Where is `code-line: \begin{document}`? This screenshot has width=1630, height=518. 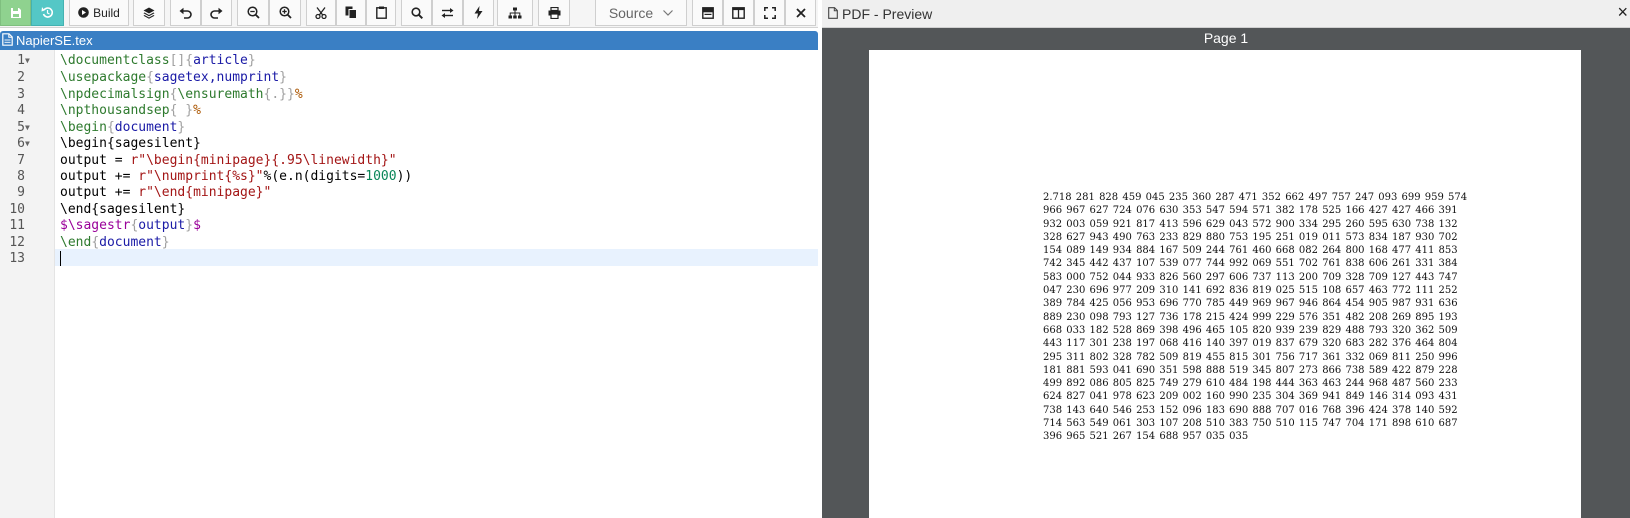
code-line: \begin{document} is located at coordinates (123, 127).